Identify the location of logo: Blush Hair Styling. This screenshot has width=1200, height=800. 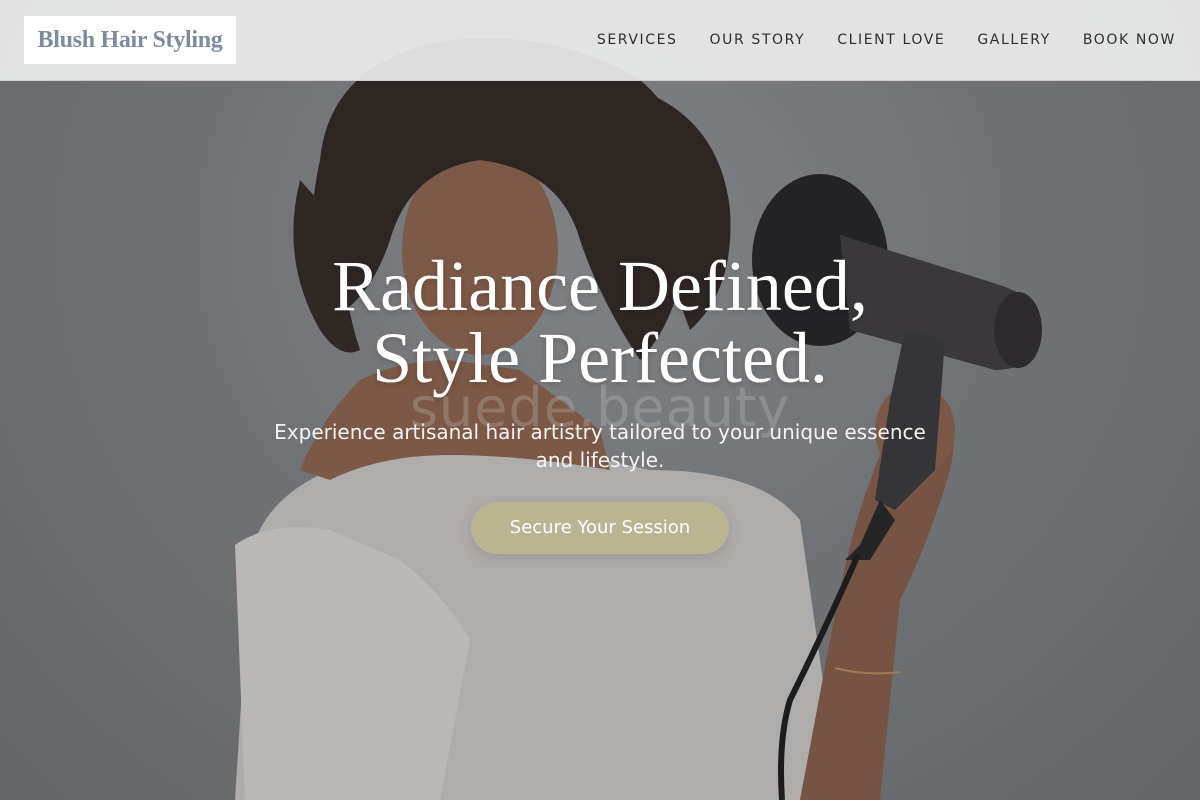
(130, 40).